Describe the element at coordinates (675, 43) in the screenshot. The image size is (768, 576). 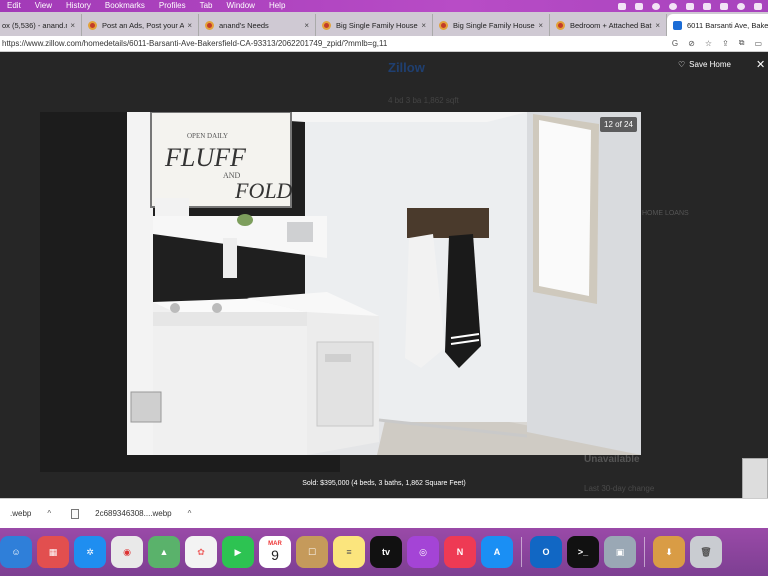
I see `google-icon: G` at that location.